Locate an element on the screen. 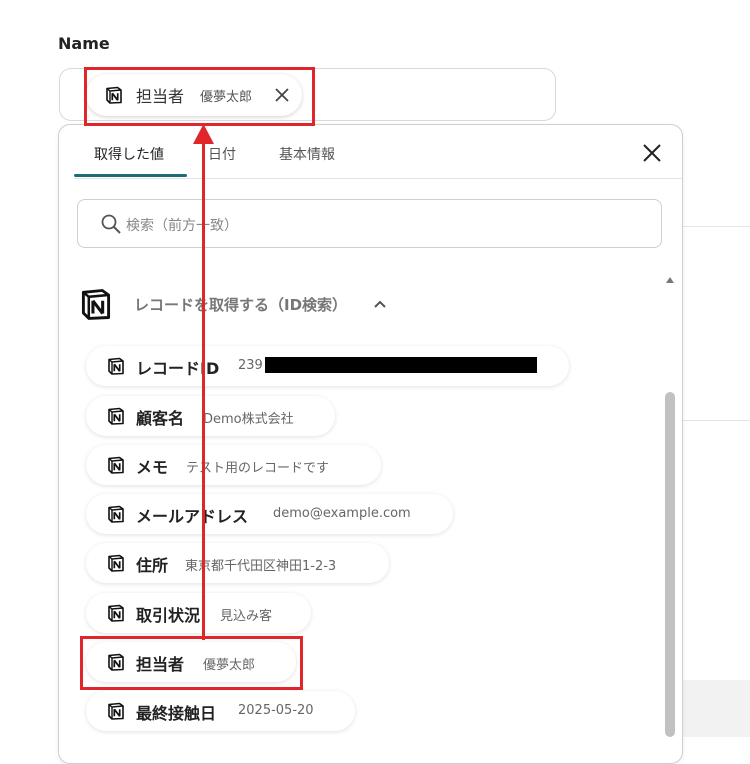  tab-date: 日付 is located at coordinates (222, 154).